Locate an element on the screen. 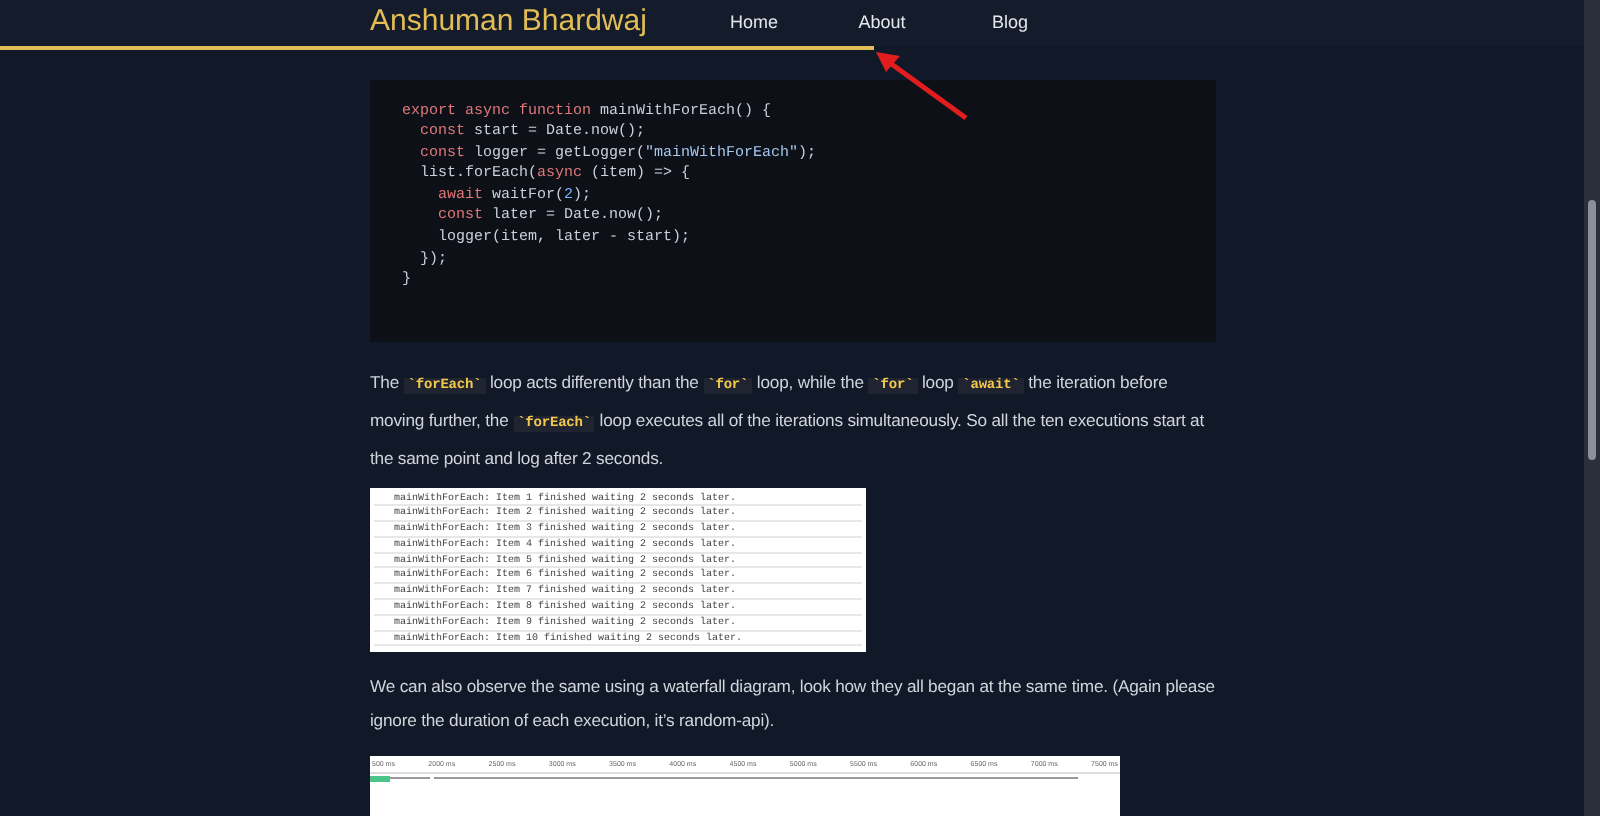 The width and height of the screenshot is (1600, 816). nav-link: Home is located at coordinates (754, 22).